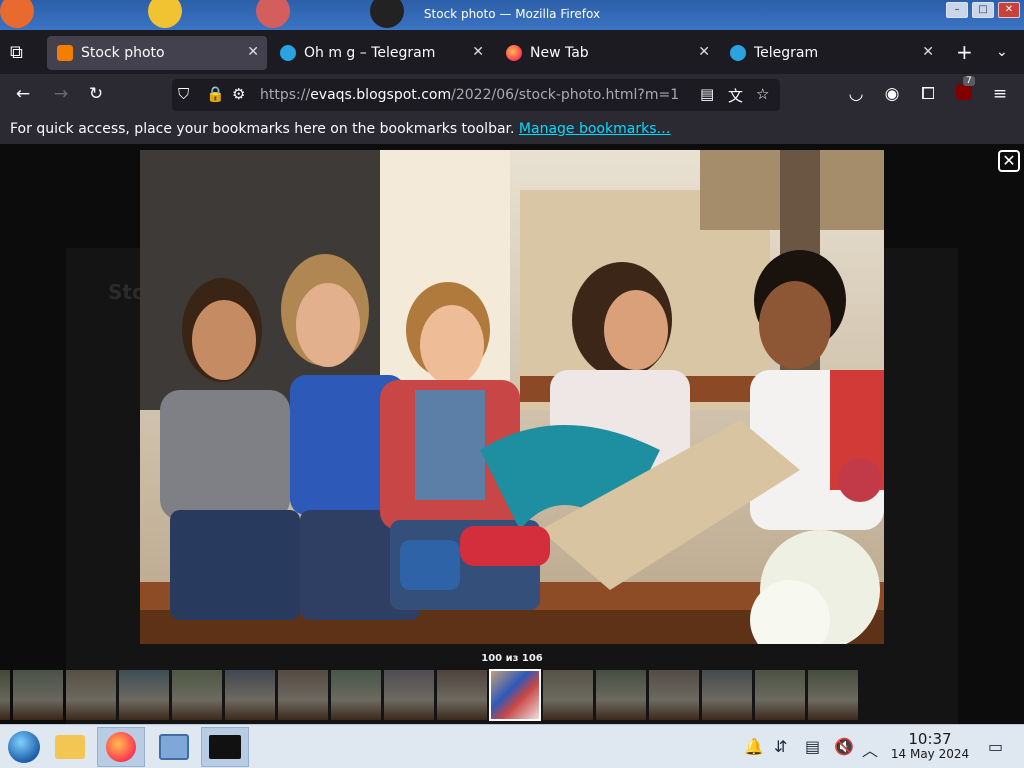 This screenshot has width=1024, height=768. I want to click on show-desktop-icon: ▭, so click(995, 746).